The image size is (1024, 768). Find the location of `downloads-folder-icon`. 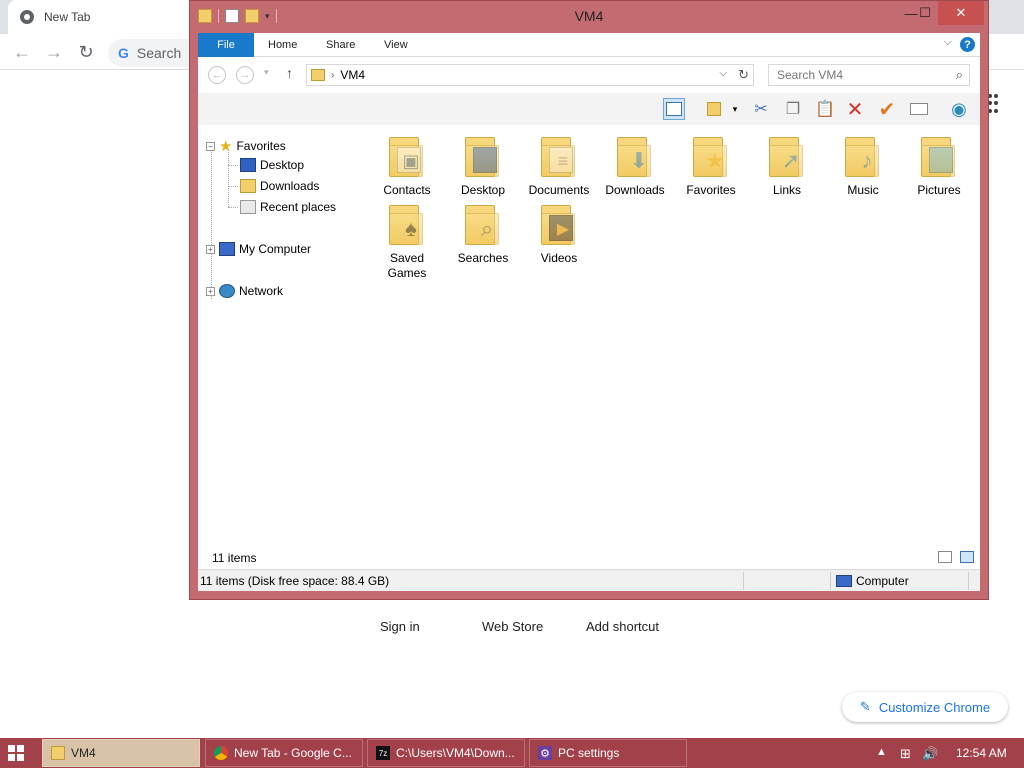

downloads-folder-icon is located at coordinates (248, 186).